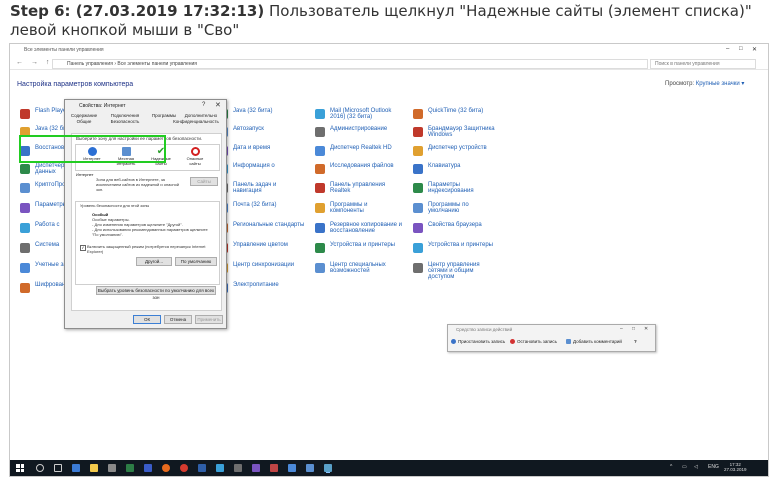  I want to click on steps-recorder-taskbar-icon, so click(328, 468).